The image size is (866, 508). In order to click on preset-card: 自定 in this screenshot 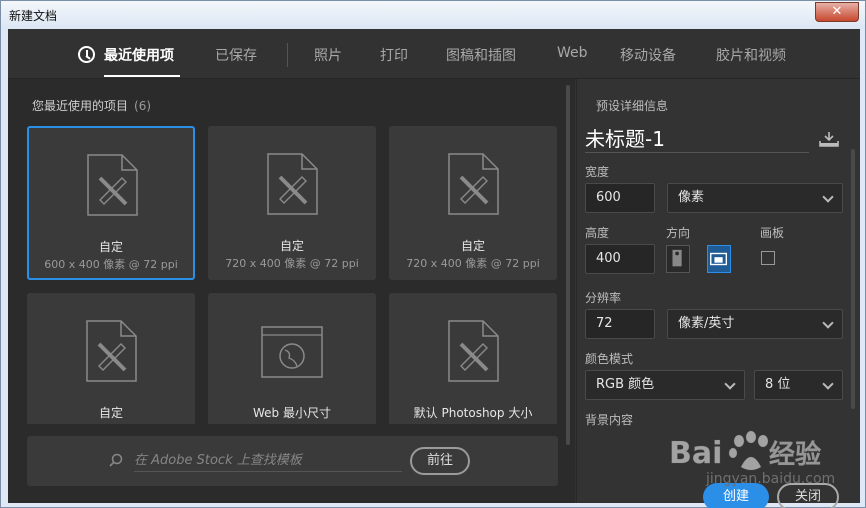, I will do `click(111, 358)`.